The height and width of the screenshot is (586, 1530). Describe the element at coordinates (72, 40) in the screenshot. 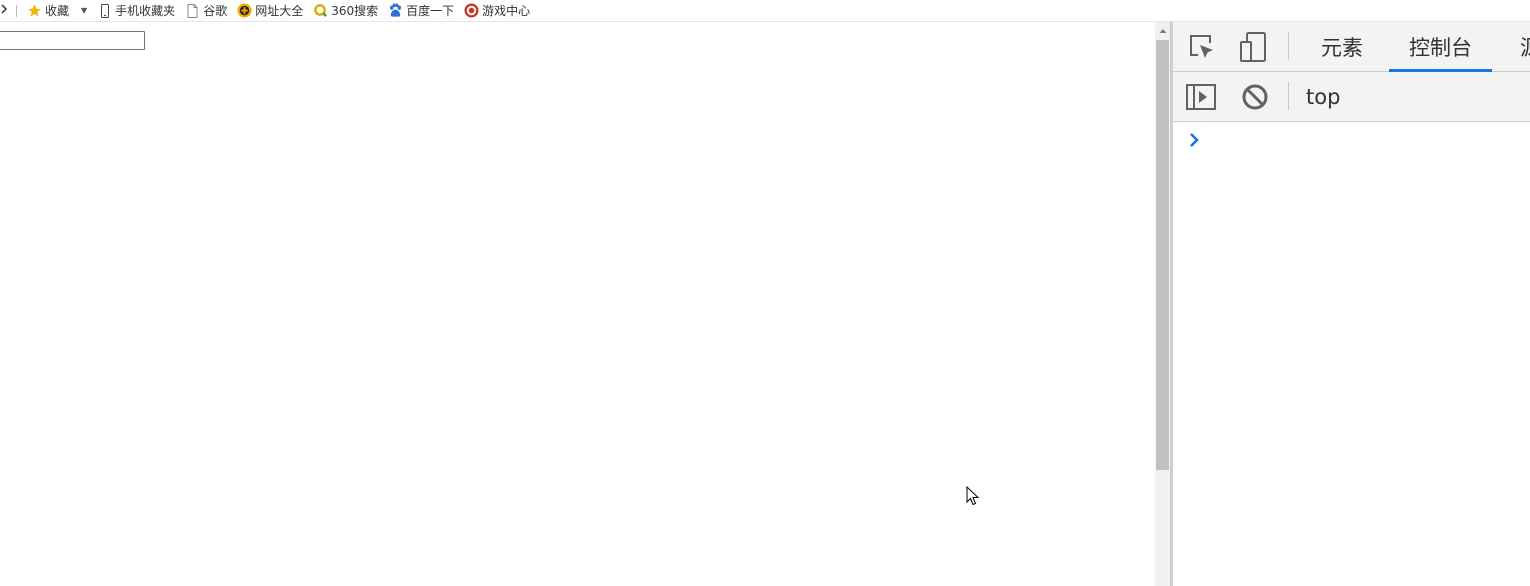

I see `text-input` at that location.